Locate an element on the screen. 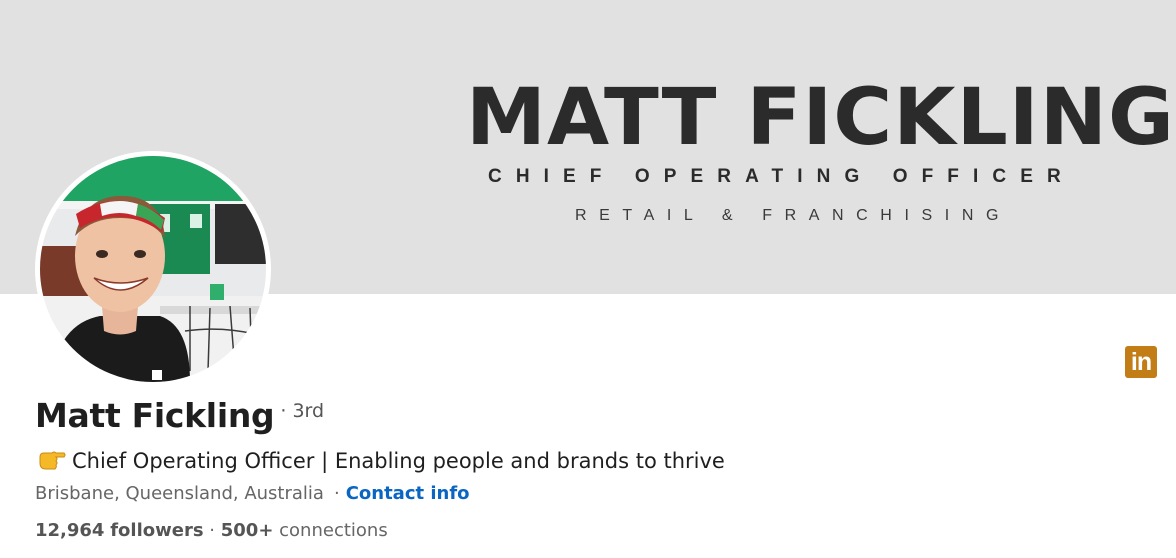  connections-label: connections is located at coordinates (333, 530).